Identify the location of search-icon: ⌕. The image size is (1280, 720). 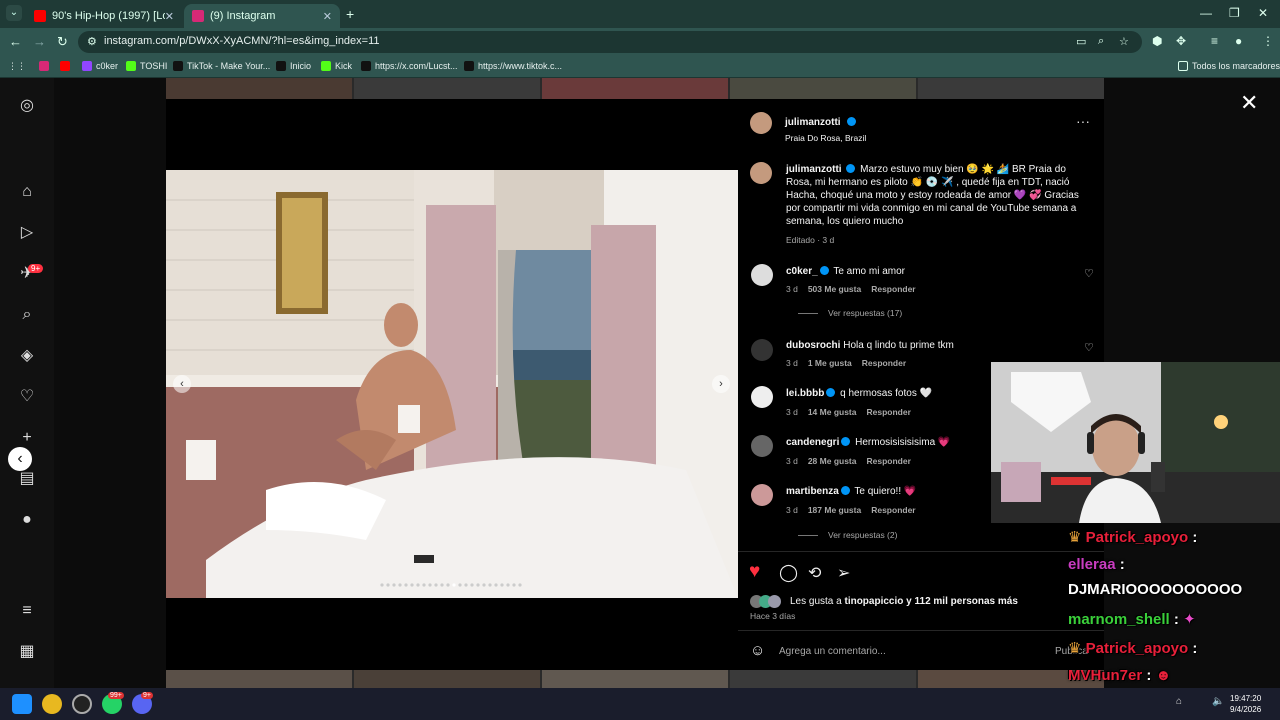
(27, 315).